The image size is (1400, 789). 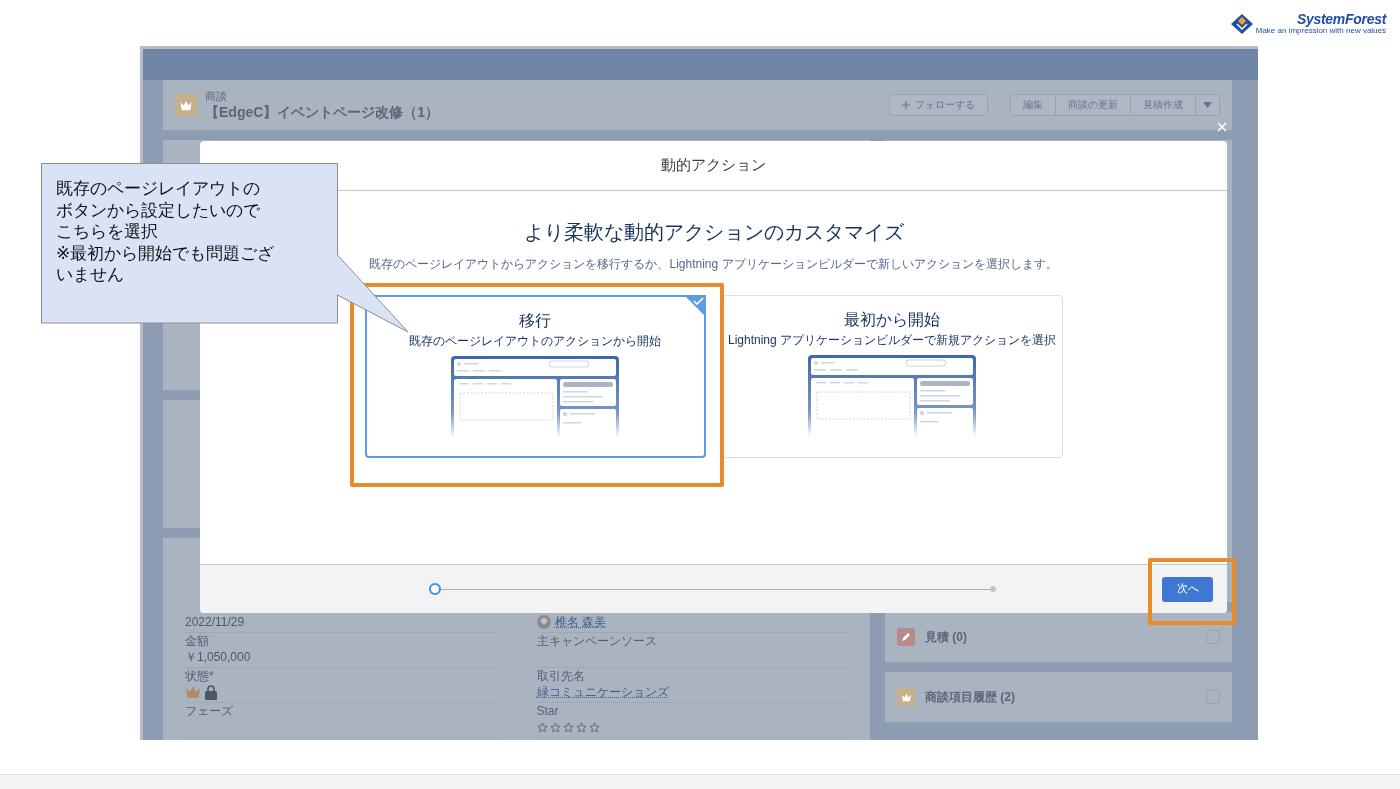 What do you see at coordinates (215, 622) in the screenshot?
I see `field-value: 2022/11/29` at bounding box center [215, 622].